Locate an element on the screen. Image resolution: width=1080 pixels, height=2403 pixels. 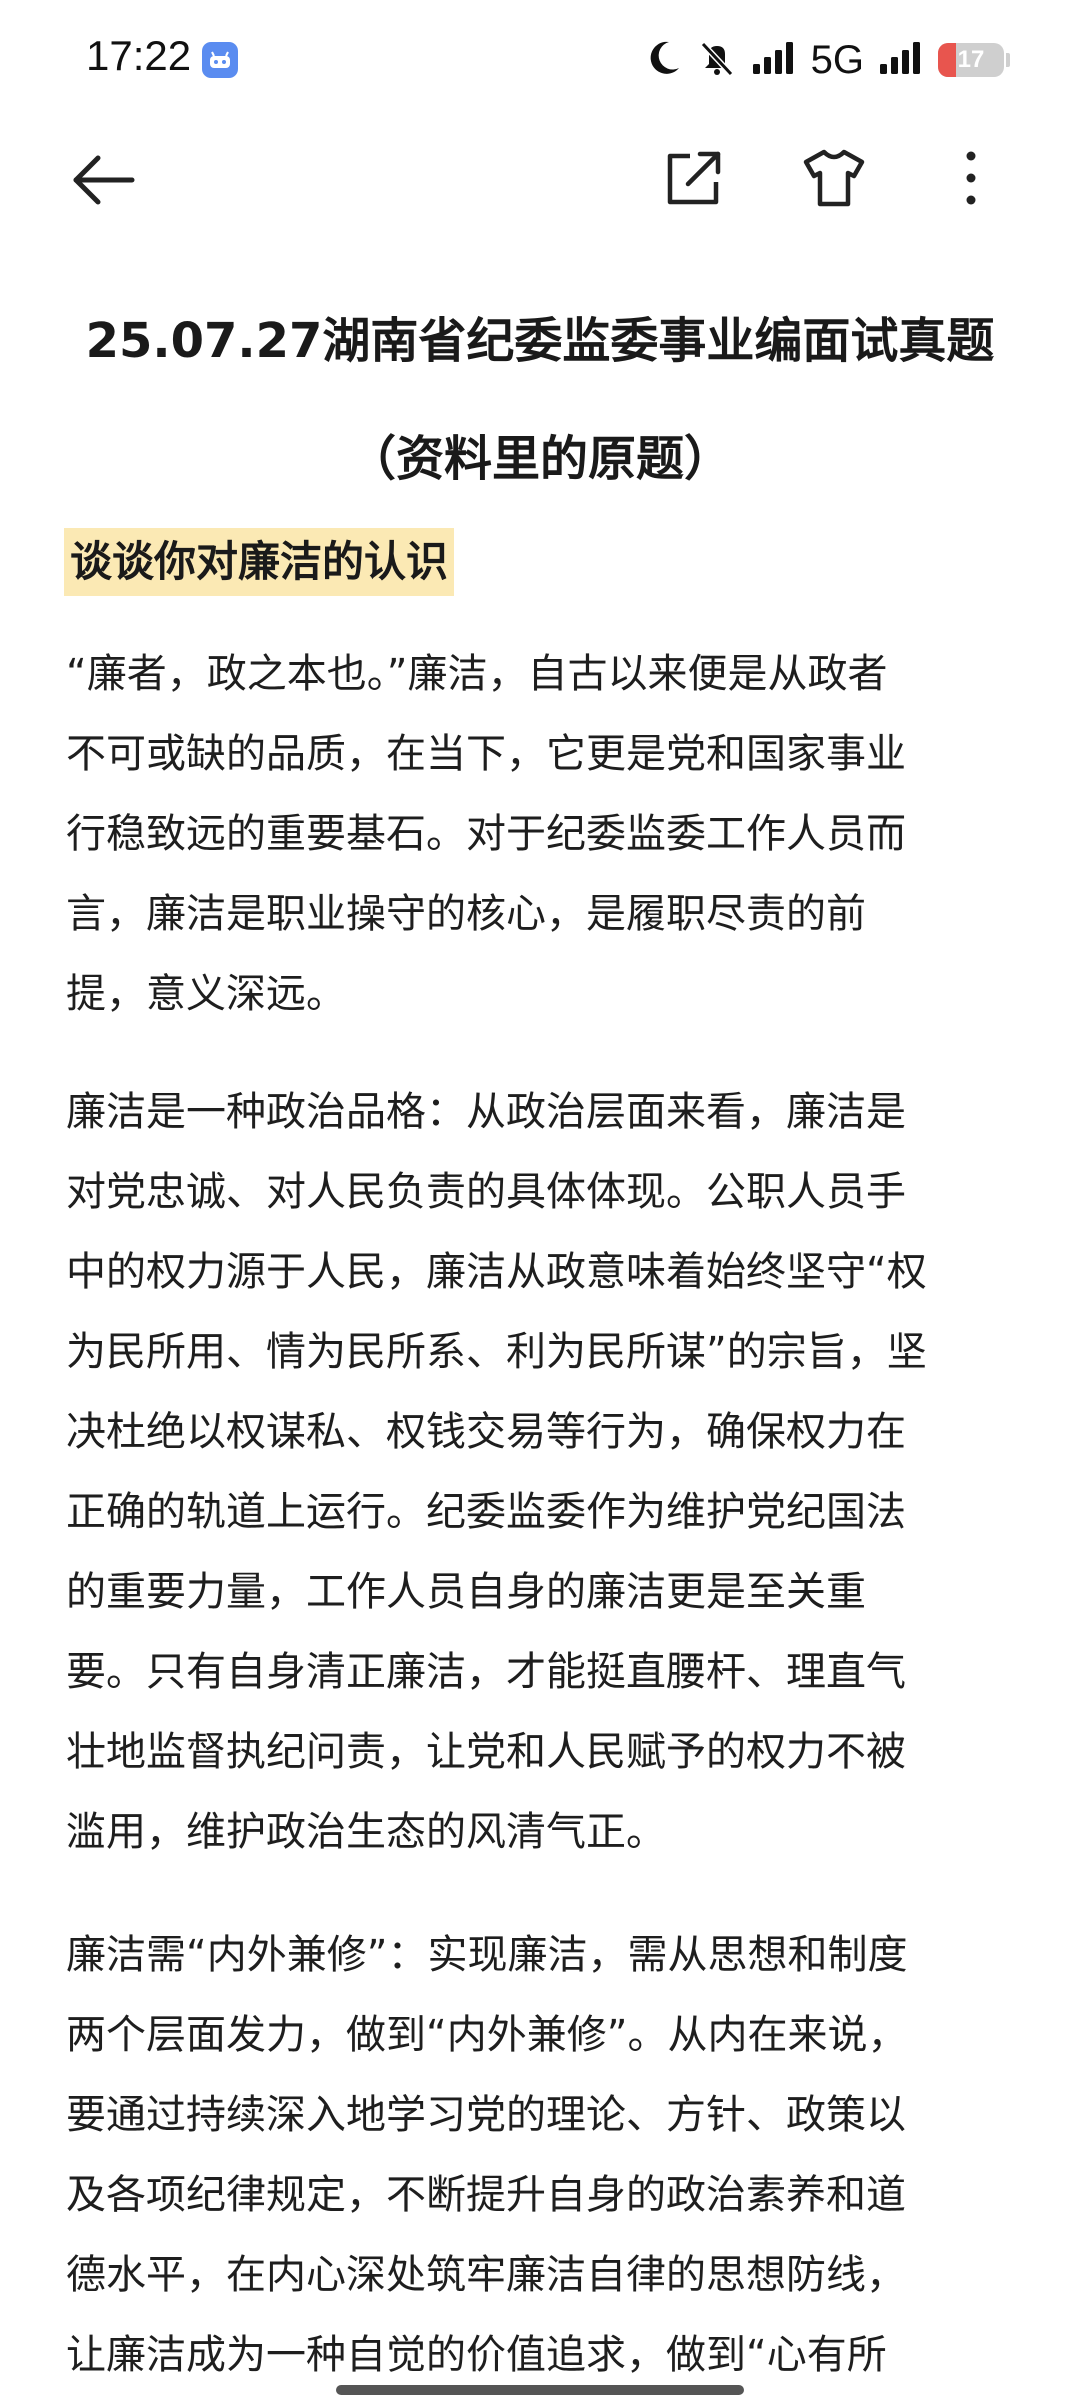
theme-button is located at coordinates (834, 178).